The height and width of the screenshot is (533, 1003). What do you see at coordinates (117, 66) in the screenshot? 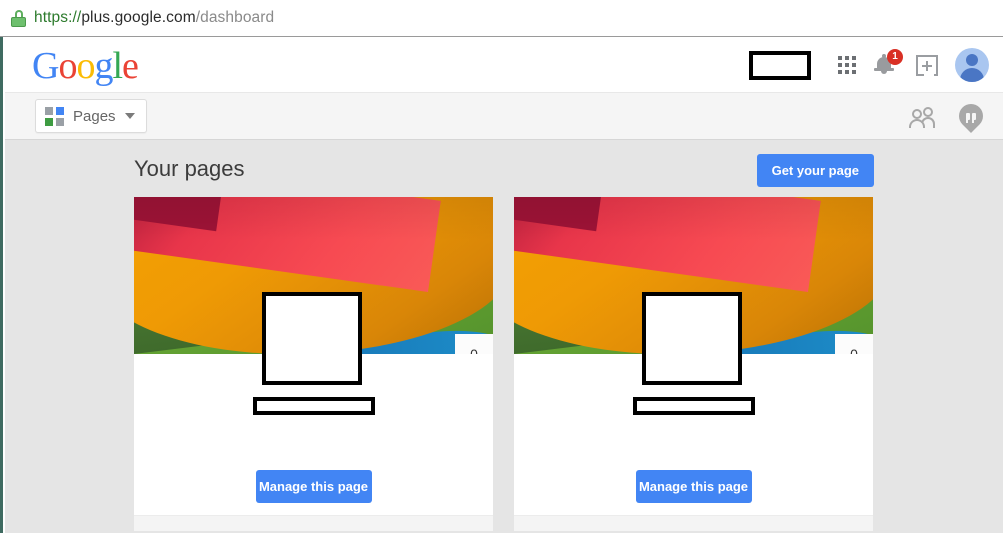
I see `logo-letter-l: l` at bounding box center [117, 66].